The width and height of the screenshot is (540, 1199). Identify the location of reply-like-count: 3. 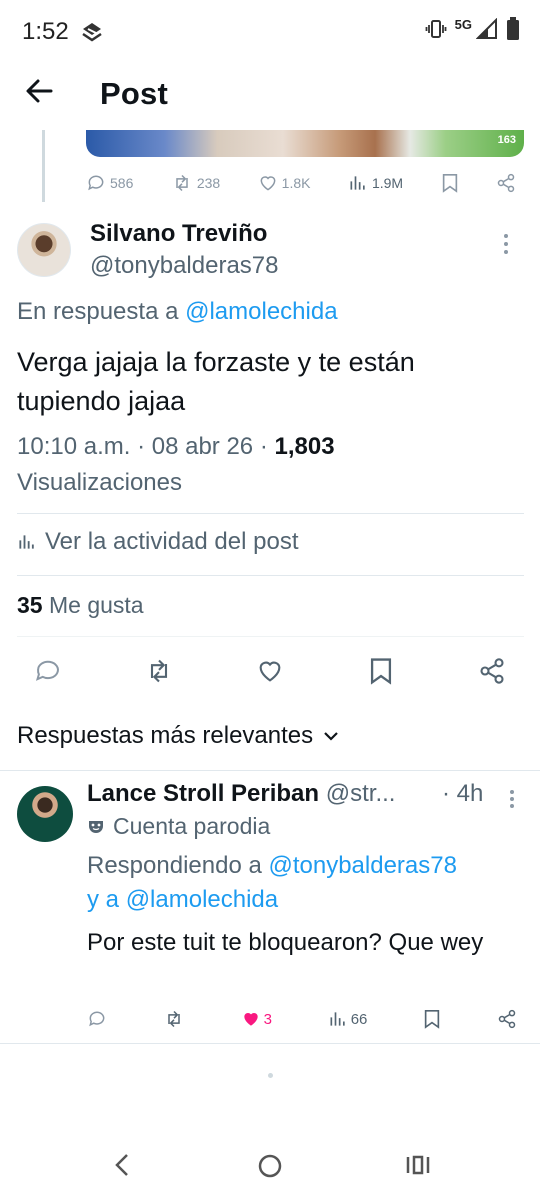
(267, 1019).